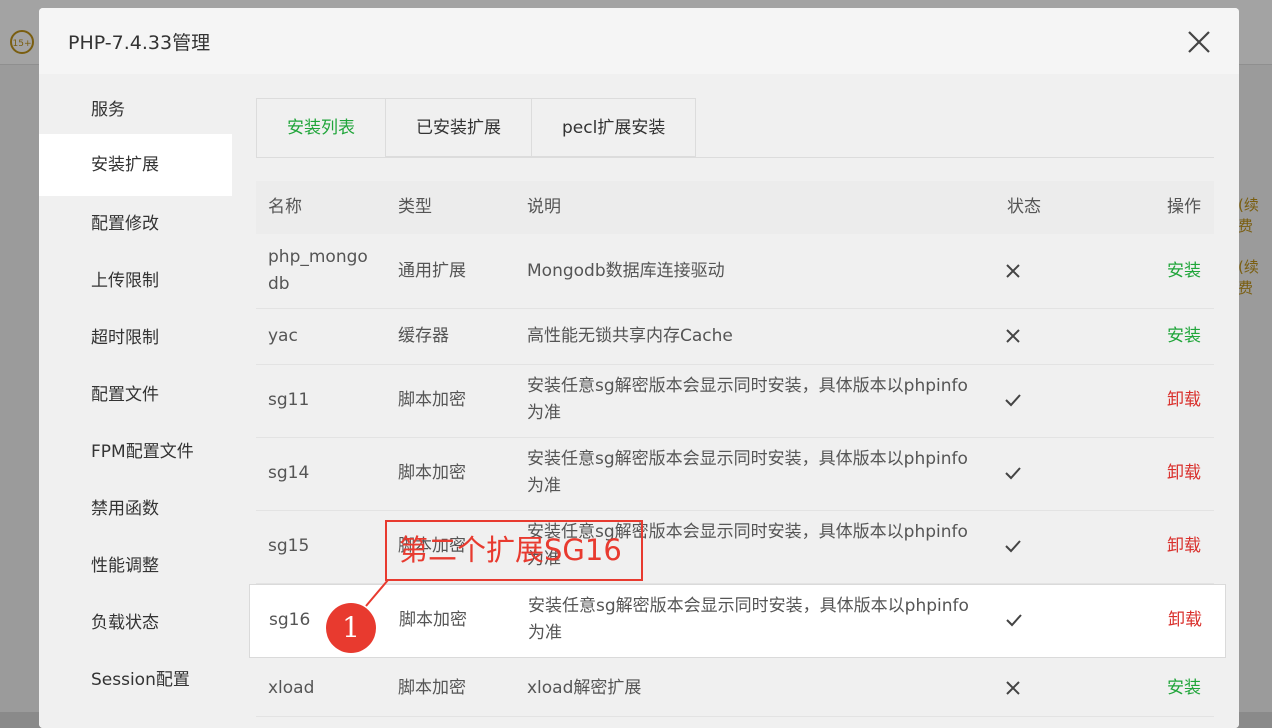 The height and width of the screenshot is (728, 1272). I want to click on ext-type: 通用扩展, so click(432, 271).